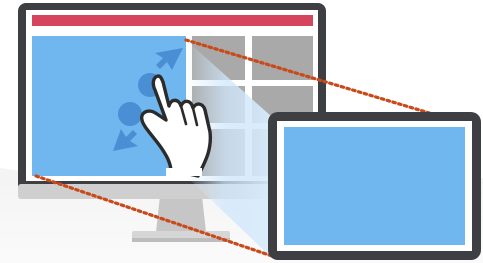 The image size is (483, 263). I want to click on grid-tile, so click(282, 58).